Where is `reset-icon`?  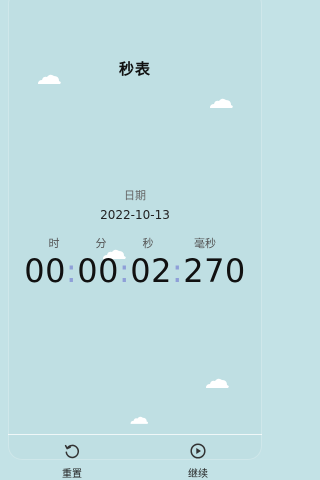
reset-icon is located at coordinates (71, 451).